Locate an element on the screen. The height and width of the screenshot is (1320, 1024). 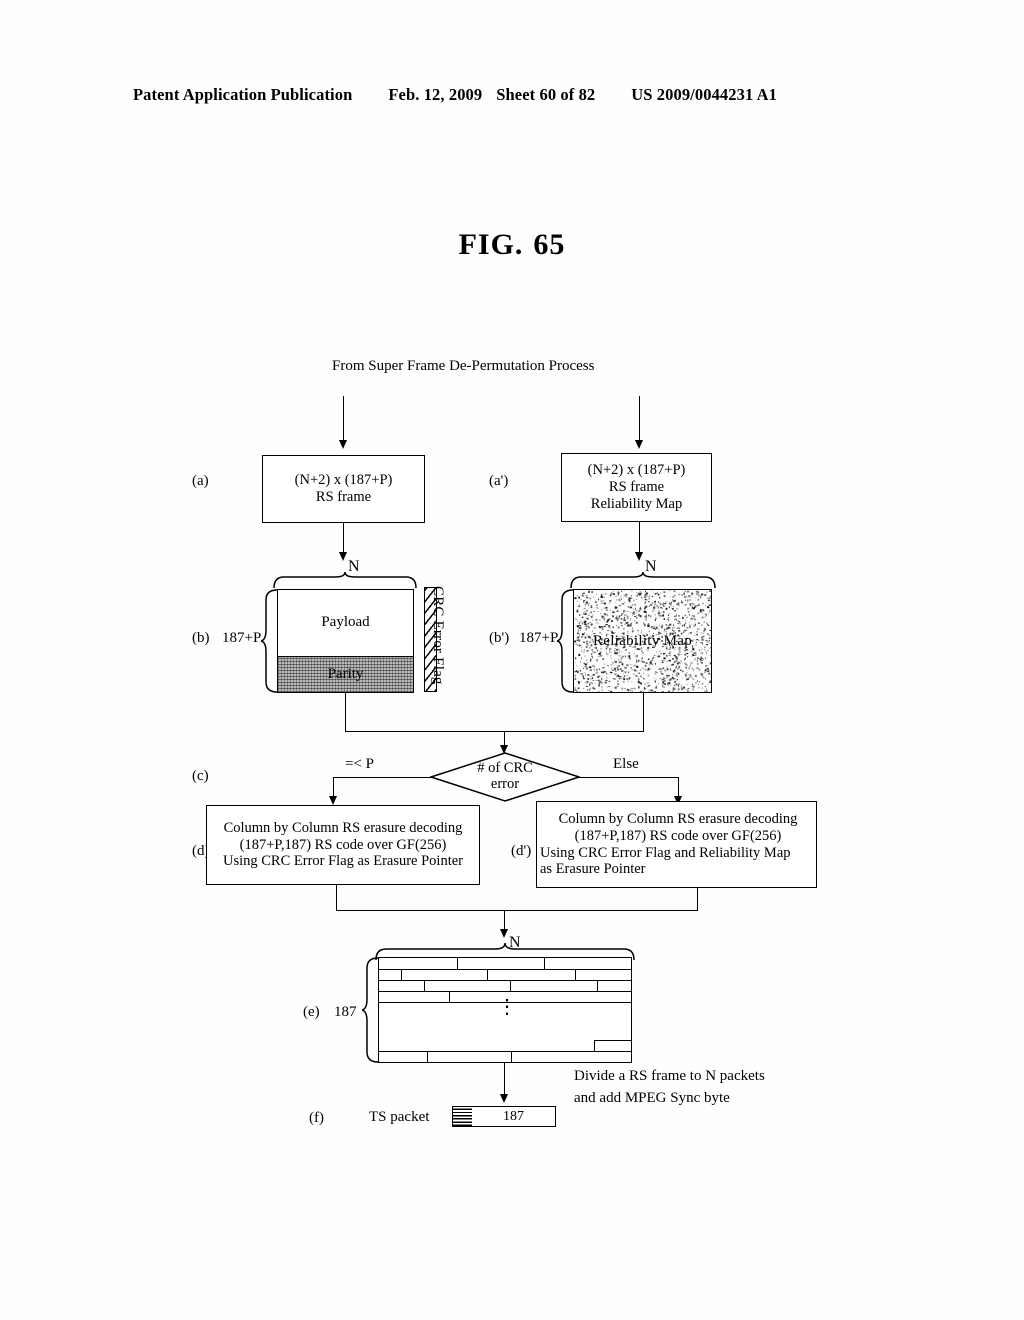
d-line1: Column by Column RS erasure decoding is located at coordinates (343, 827).